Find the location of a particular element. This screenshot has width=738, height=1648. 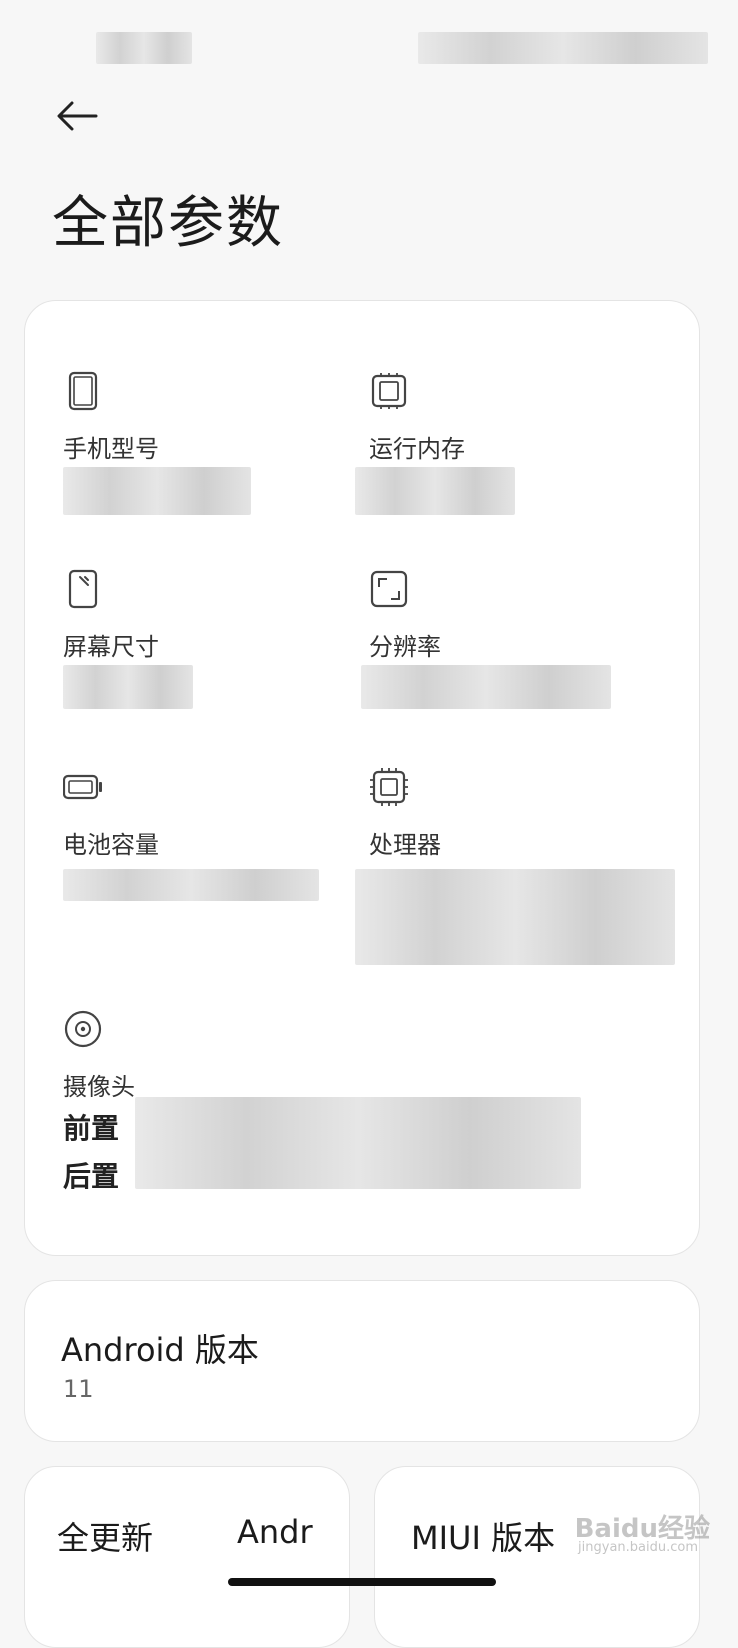

camera-rear-label: 后置 is located at coordinates (91, 1176).